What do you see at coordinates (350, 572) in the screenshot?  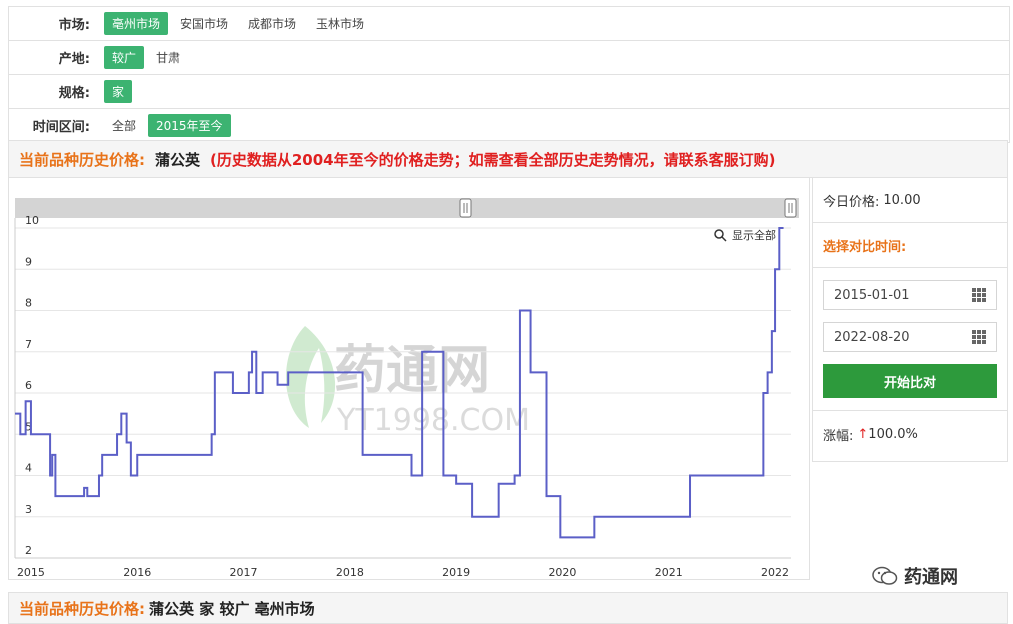 I see `x-tick-label: 2018` at bounding box center [350, 572].